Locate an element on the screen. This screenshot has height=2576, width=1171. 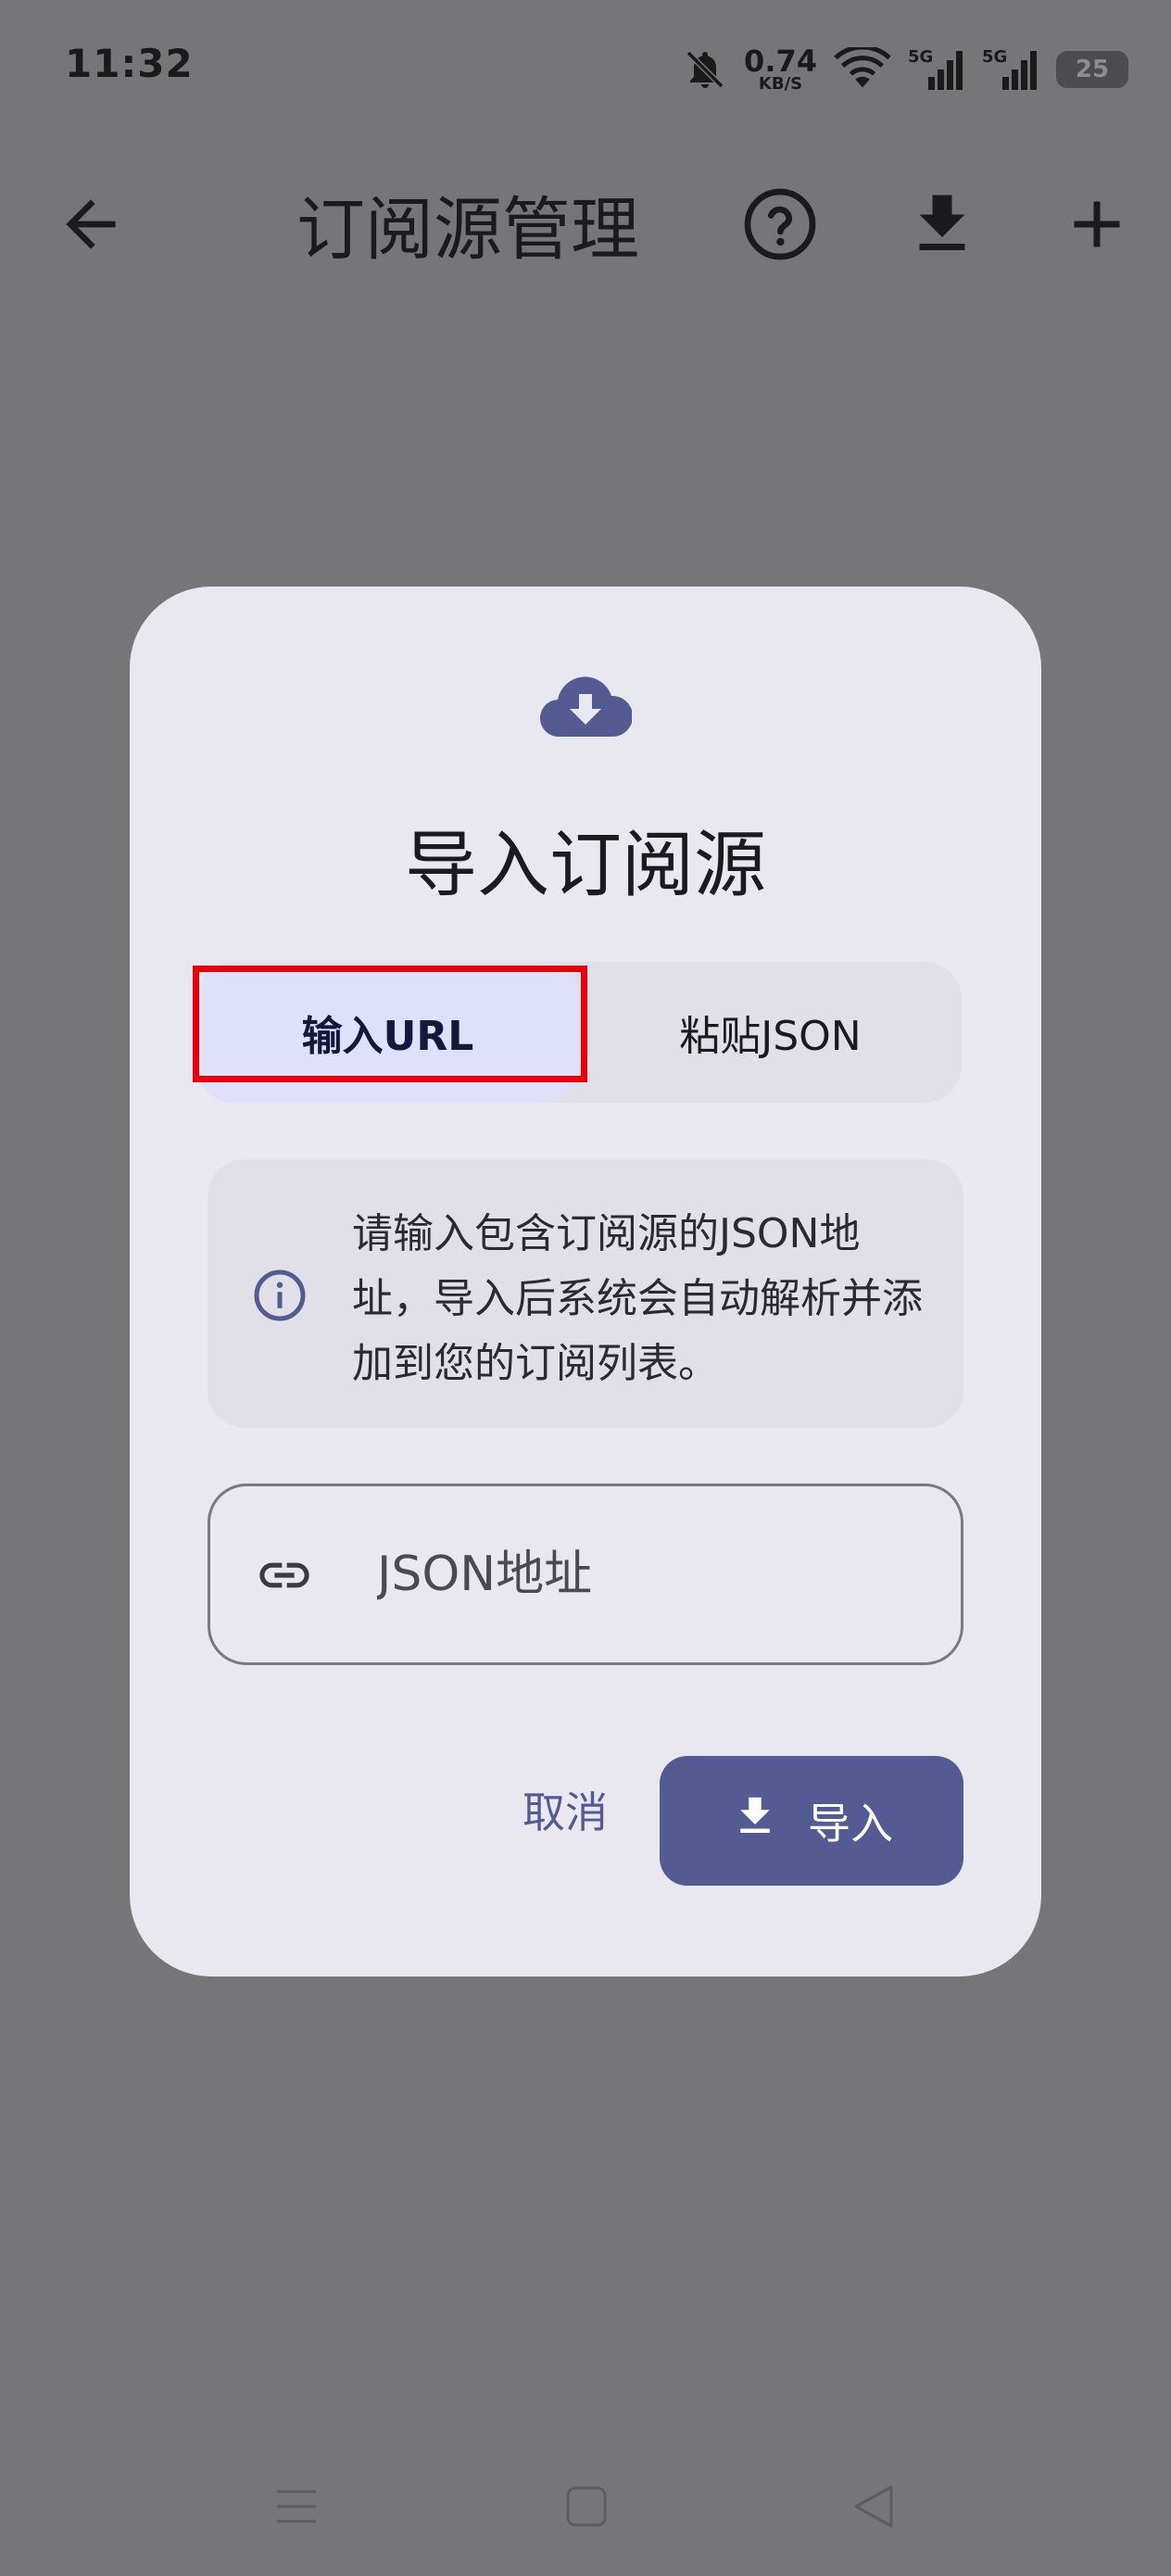
mute-notifications-icon is located at coordinates (705, 69).